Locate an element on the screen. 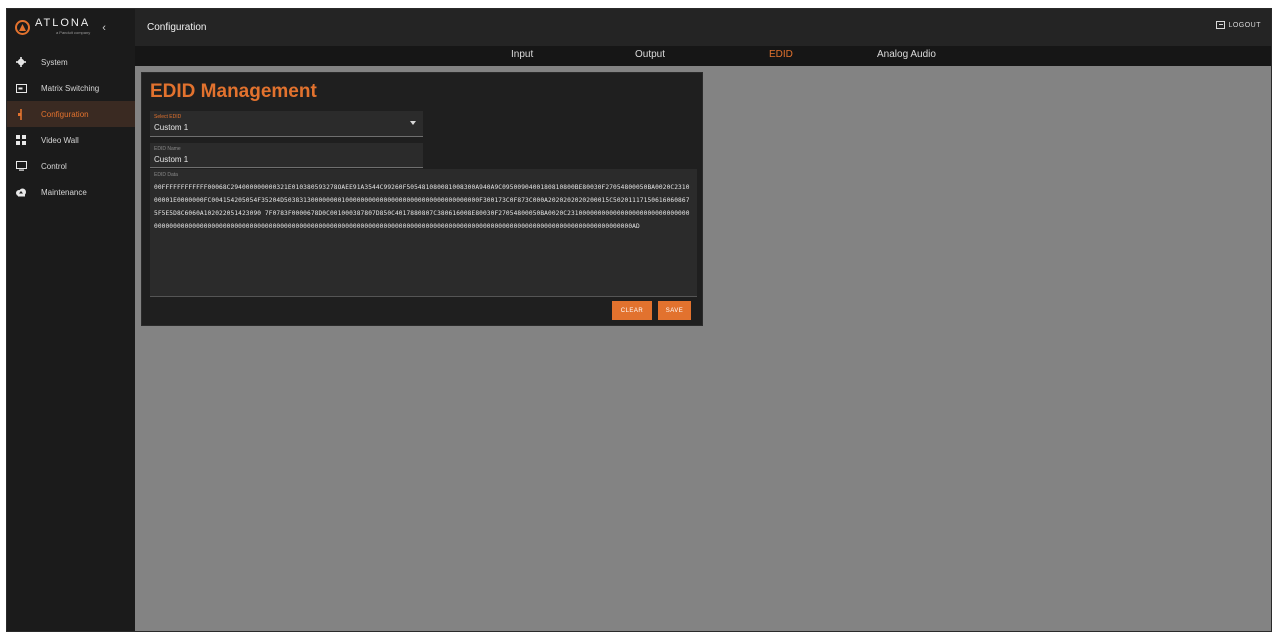  edid-name-label: EDID Name is located at coordinates (167, 149).